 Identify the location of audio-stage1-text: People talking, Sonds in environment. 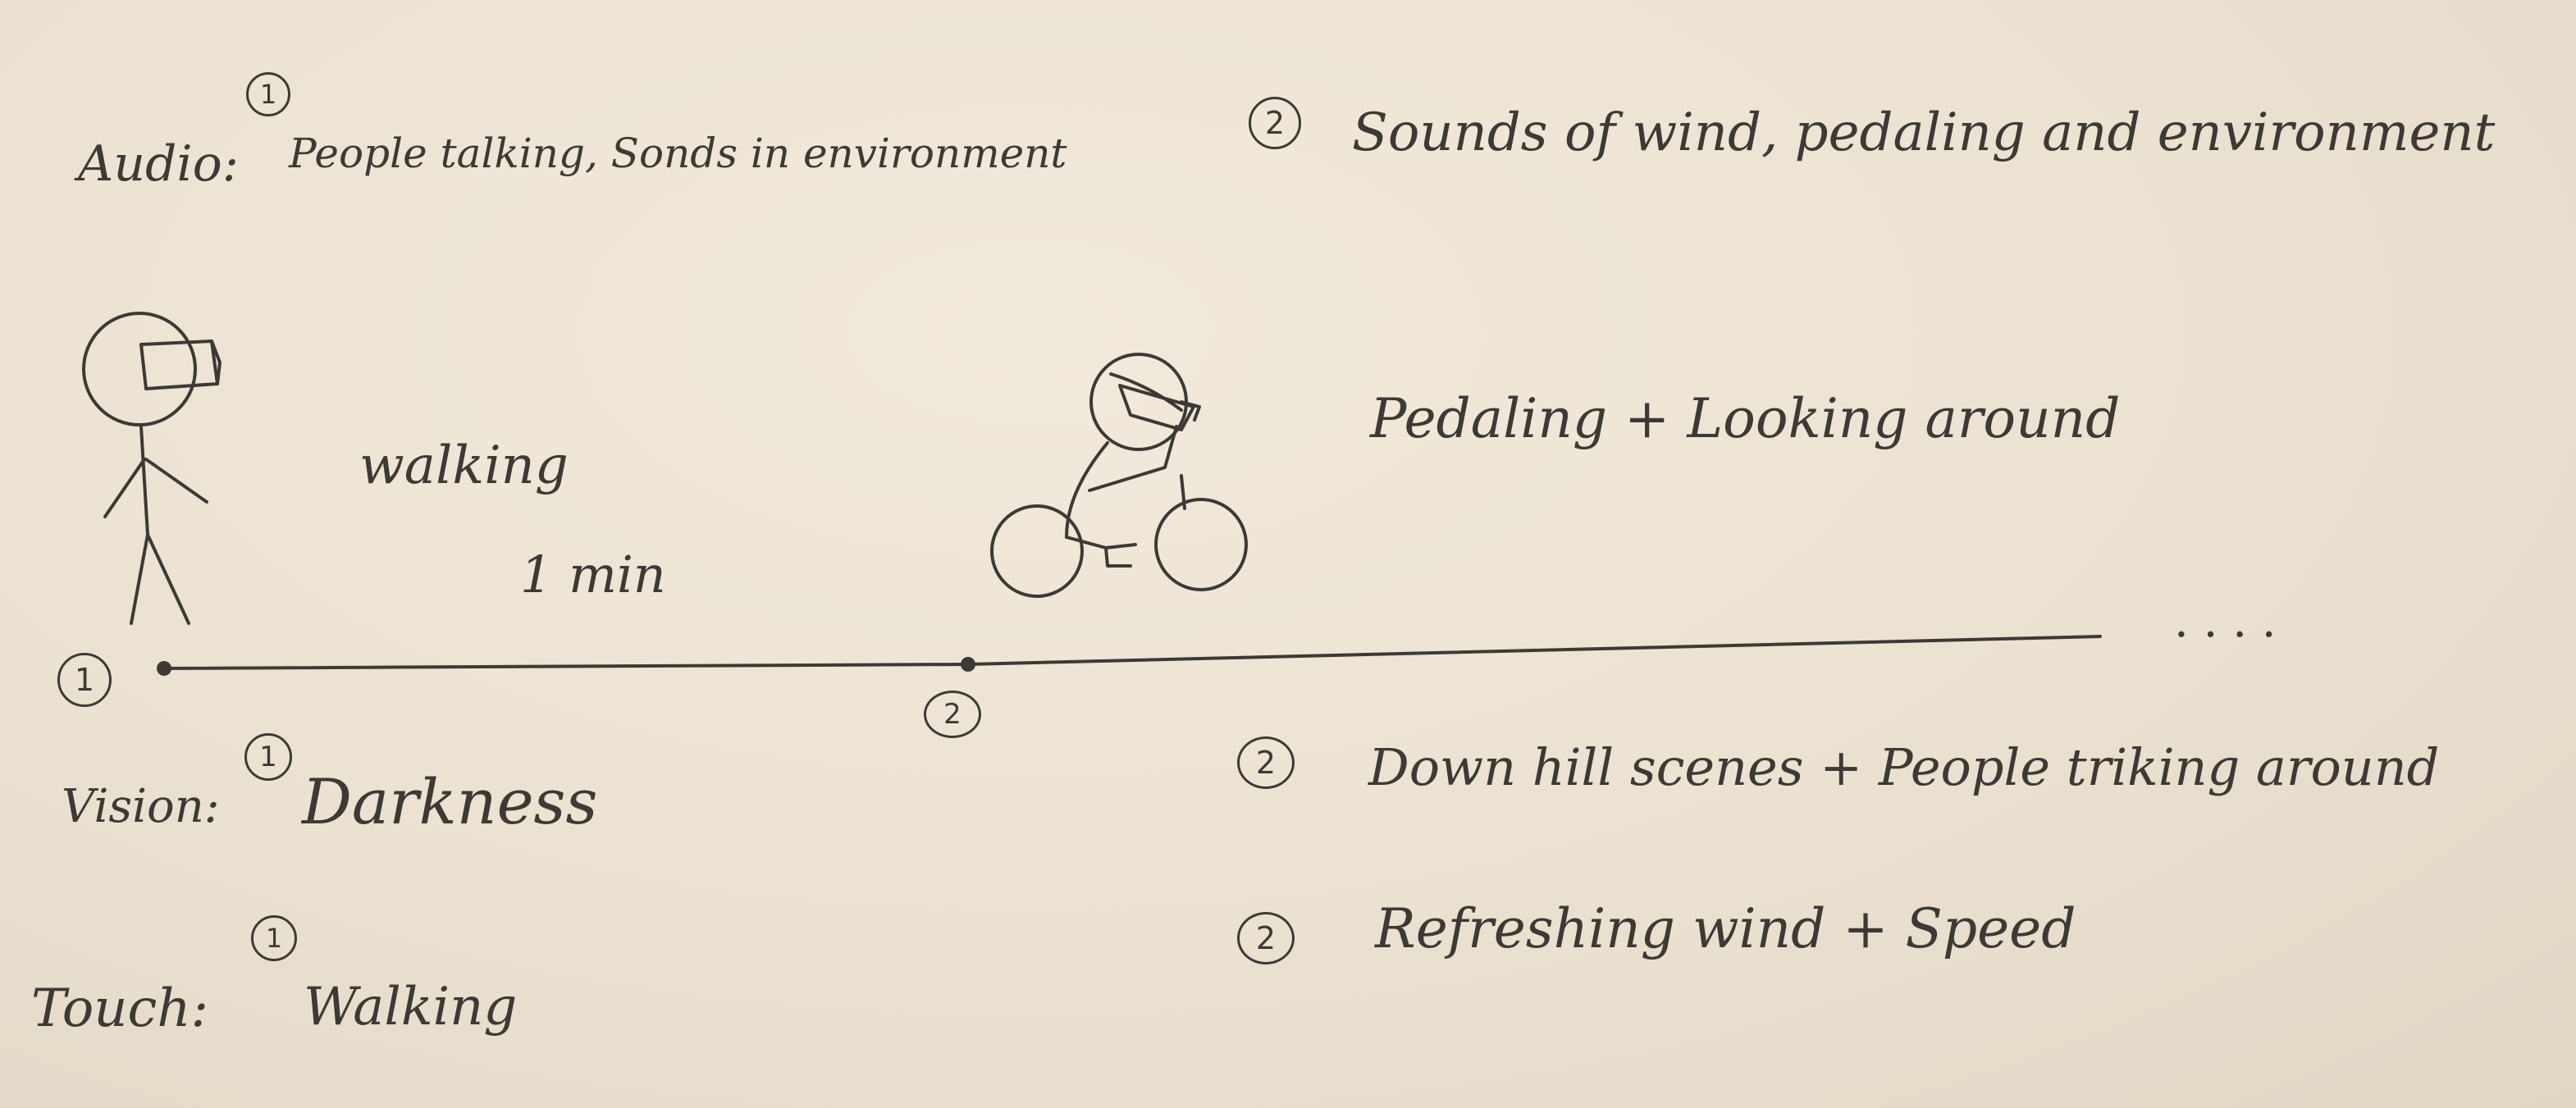
(678, 153).